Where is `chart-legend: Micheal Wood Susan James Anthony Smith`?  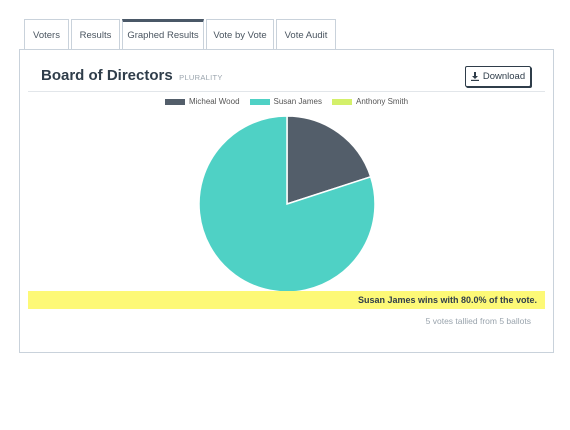
chart-legend: Micheal Wood Susan James Anthony Smith is located at coordinates (286, 101).